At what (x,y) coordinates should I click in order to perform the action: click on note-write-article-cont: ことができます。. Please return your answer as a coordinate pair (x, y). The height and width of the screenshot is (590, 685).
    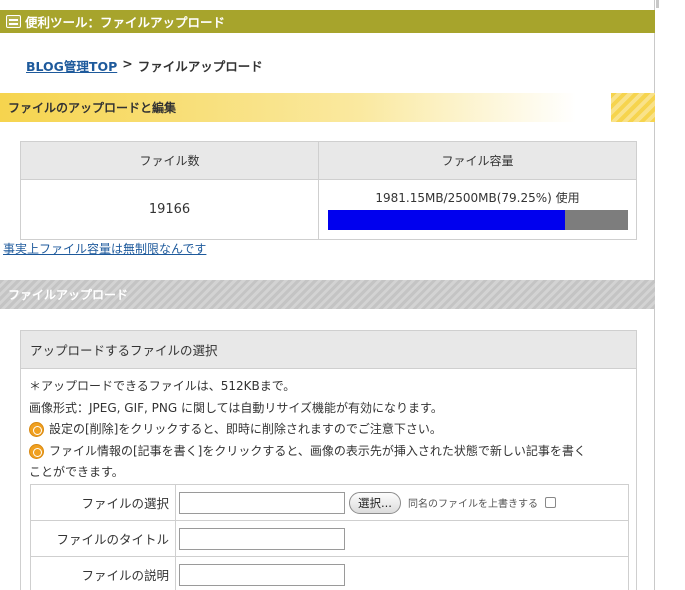
    Looking at the image, I should click on (76, 472).